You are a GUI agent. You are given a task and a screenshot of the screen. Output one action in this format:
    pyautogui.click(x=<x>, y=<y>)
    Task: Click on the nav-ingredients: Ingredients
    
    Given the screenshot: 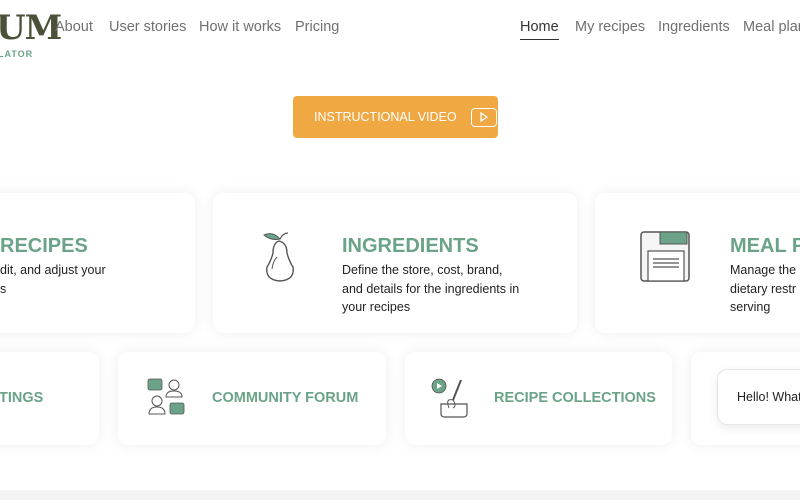 What is the action you would take?
    pyautogui.click(x=694, y=27)
    